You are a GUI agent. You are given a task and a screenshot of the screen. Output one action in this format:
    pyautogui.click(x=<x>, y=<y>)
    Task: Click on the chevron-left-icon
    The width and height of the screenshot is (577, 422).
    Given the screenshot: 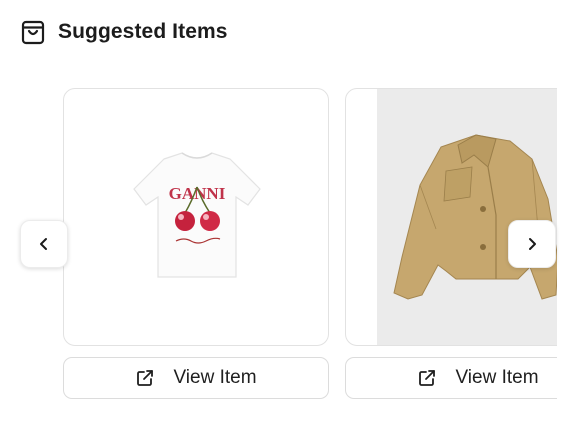 What is the action you would take?
    pyautogui.click(x=43, y=244)
    